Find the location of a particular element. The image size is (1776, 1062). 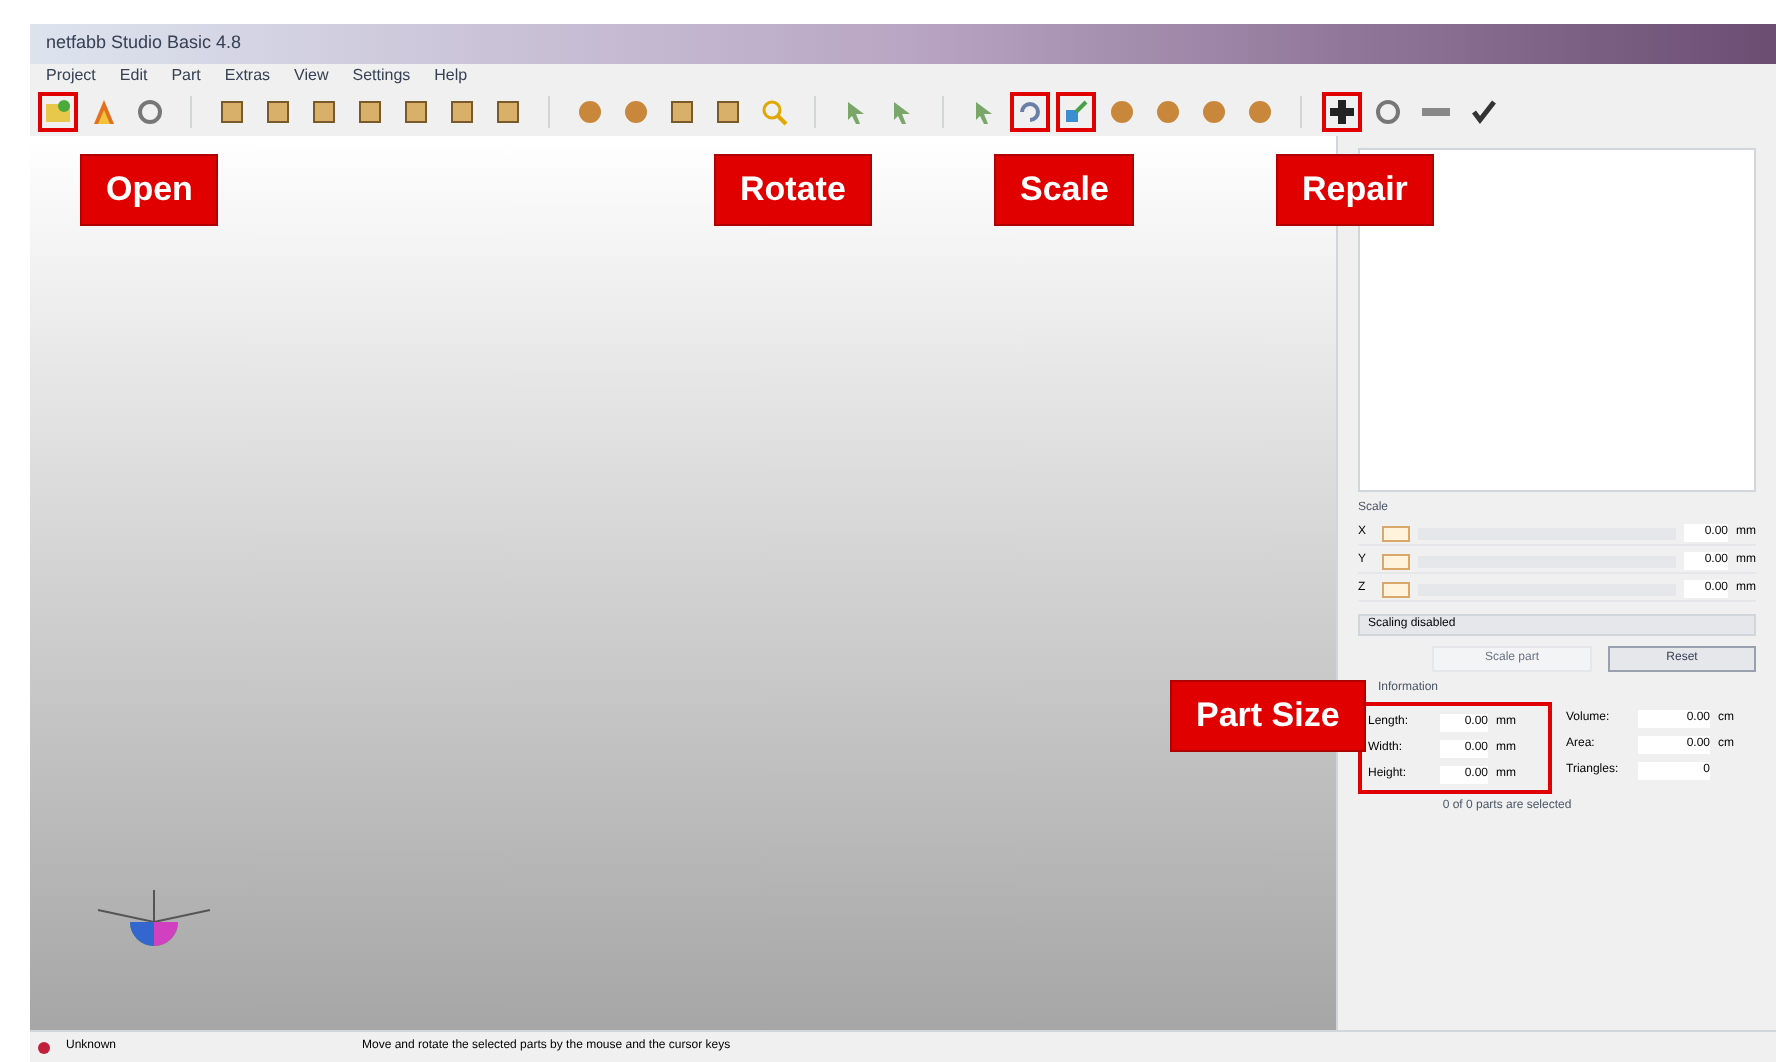

menu-item: View is located at coordinates (311, 76).